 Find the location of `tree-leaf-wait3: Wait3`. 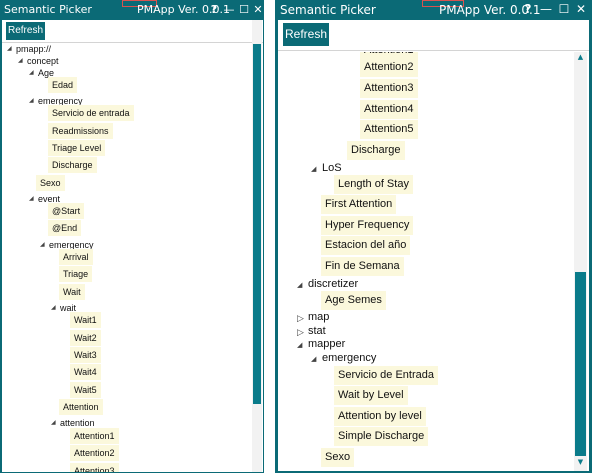

tree-leaf-wait3: Wait3 is located at coordinates (85, 355).